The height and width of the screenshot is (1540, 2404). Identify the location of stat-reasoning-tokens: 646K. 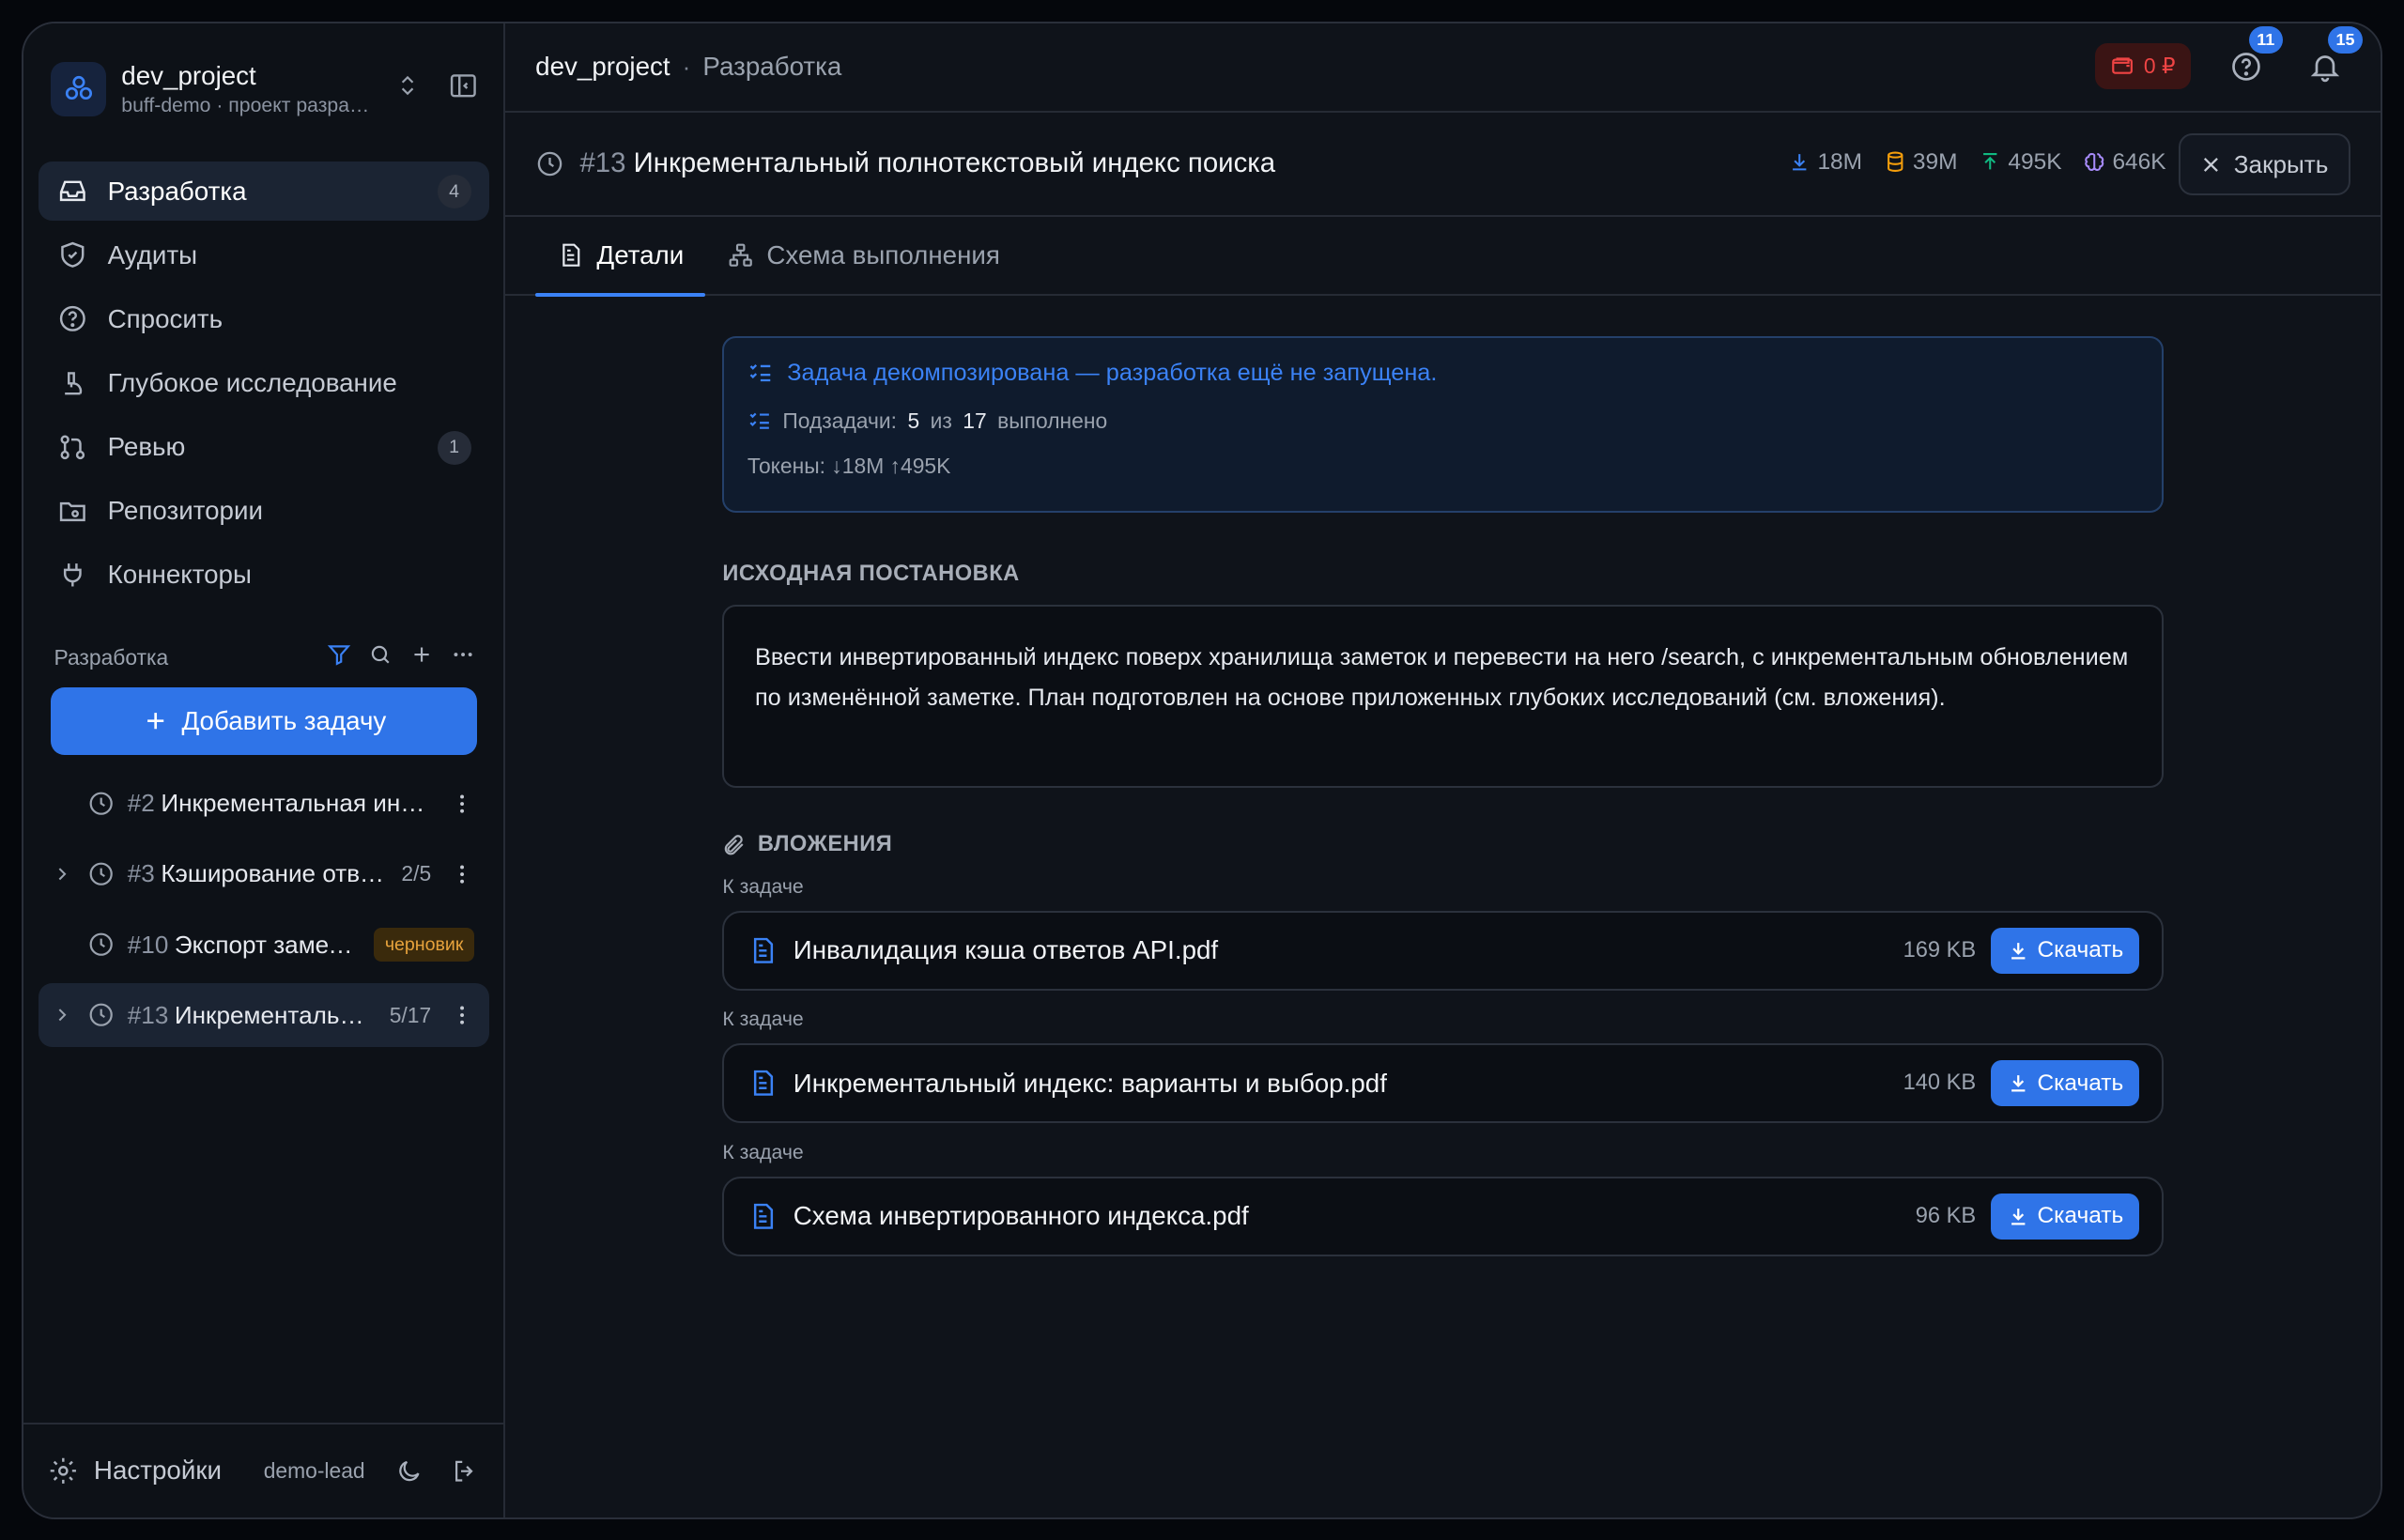
(2124, 162).